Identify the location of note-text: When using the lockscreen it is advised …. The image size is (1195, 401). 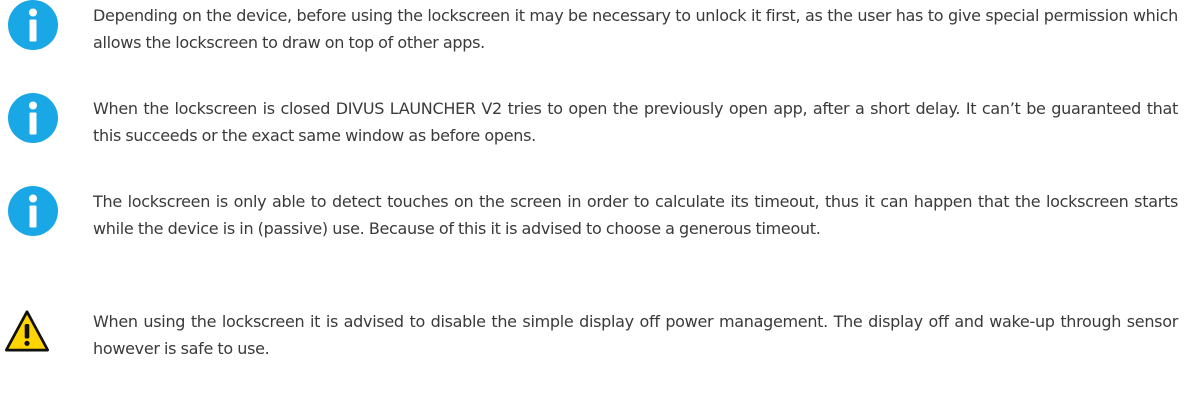
(635, 335).